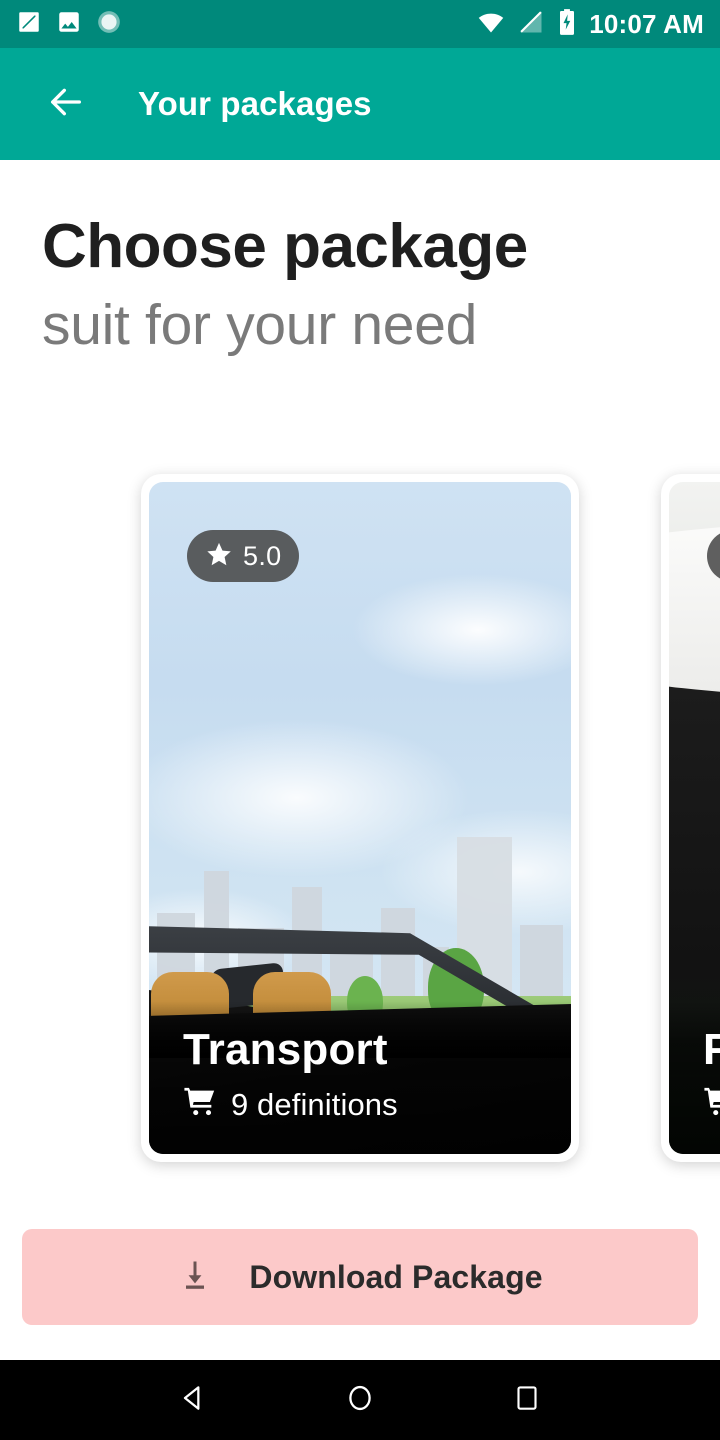  I want to click on card-title: Food, so click(711, 1049).